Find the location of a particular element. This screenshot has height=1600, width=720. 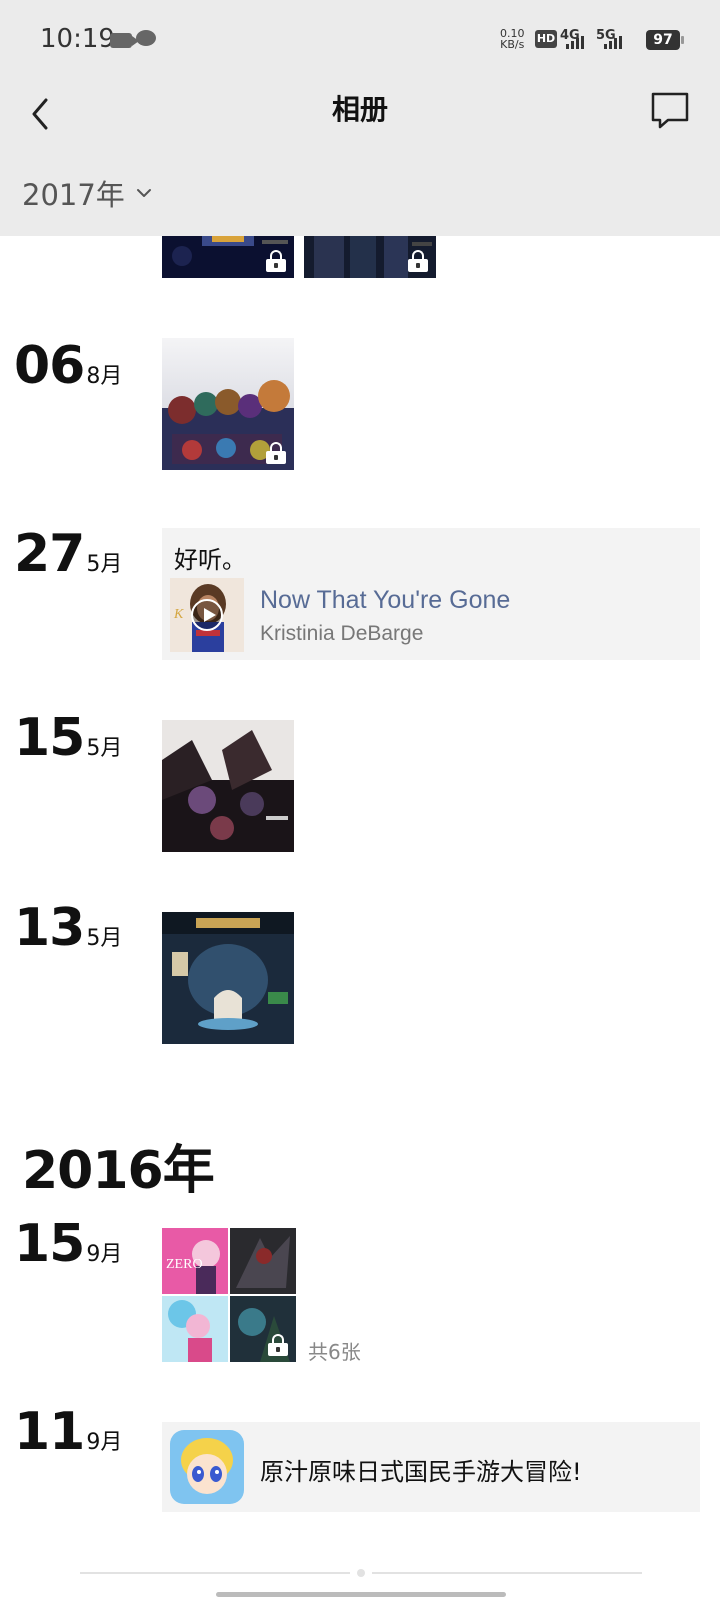

video-call-icon is located at coordinates (124, 40).